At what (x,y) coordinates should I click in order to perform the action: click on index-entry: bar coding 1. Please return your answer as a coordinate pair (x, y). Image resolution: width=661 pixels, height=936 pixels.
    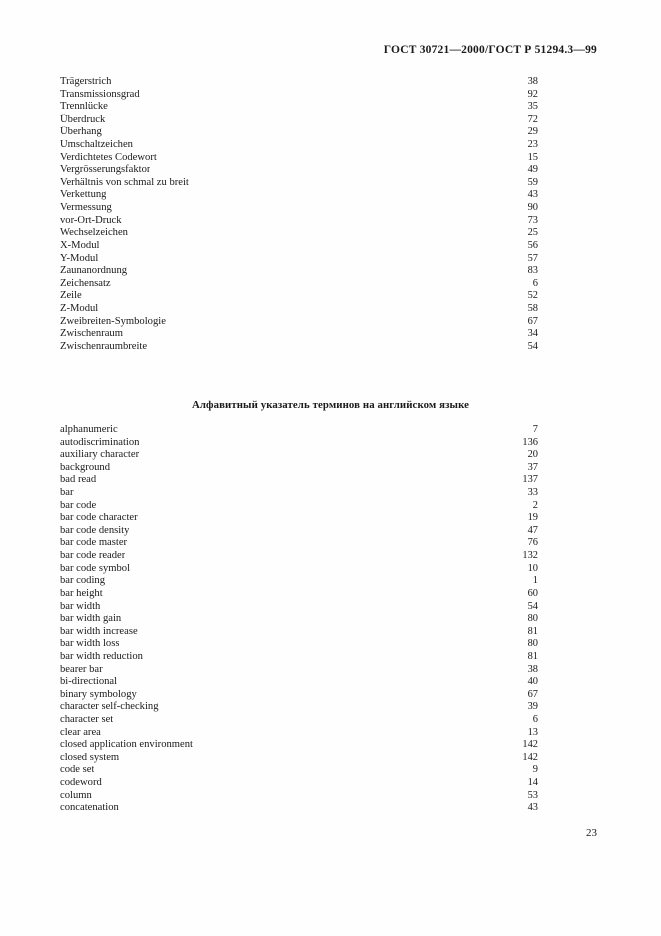
    Looking at the image, I should click on (299, 581).